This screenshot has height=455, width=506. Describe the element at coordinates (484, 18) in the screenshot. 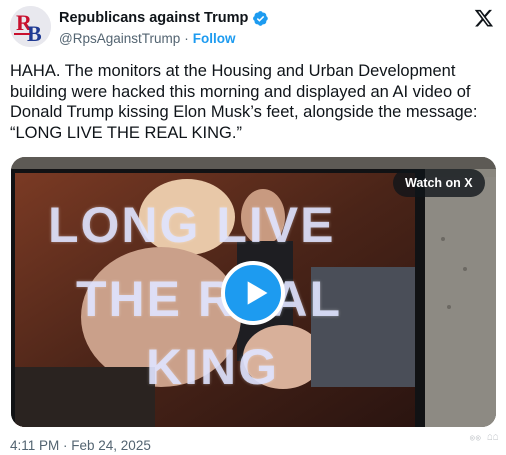

I see `x-logo-icon` at that location.